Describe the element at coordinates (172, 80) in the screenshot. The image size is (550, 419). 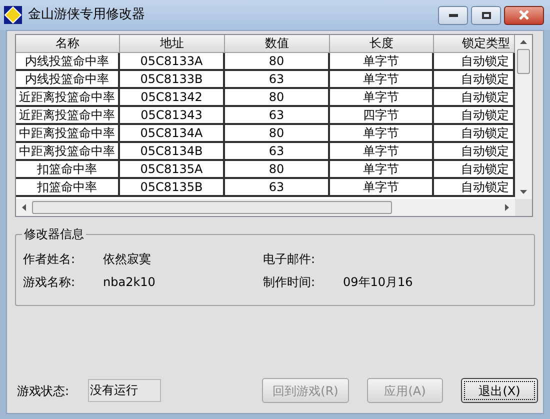
I see `table-cell: 05C8133B` at that location.